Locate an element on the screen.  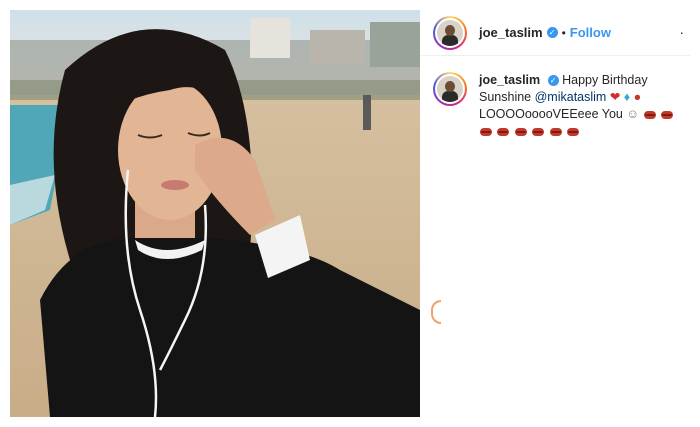
username-link: joe_taslim is located at coordinates (511, 32).